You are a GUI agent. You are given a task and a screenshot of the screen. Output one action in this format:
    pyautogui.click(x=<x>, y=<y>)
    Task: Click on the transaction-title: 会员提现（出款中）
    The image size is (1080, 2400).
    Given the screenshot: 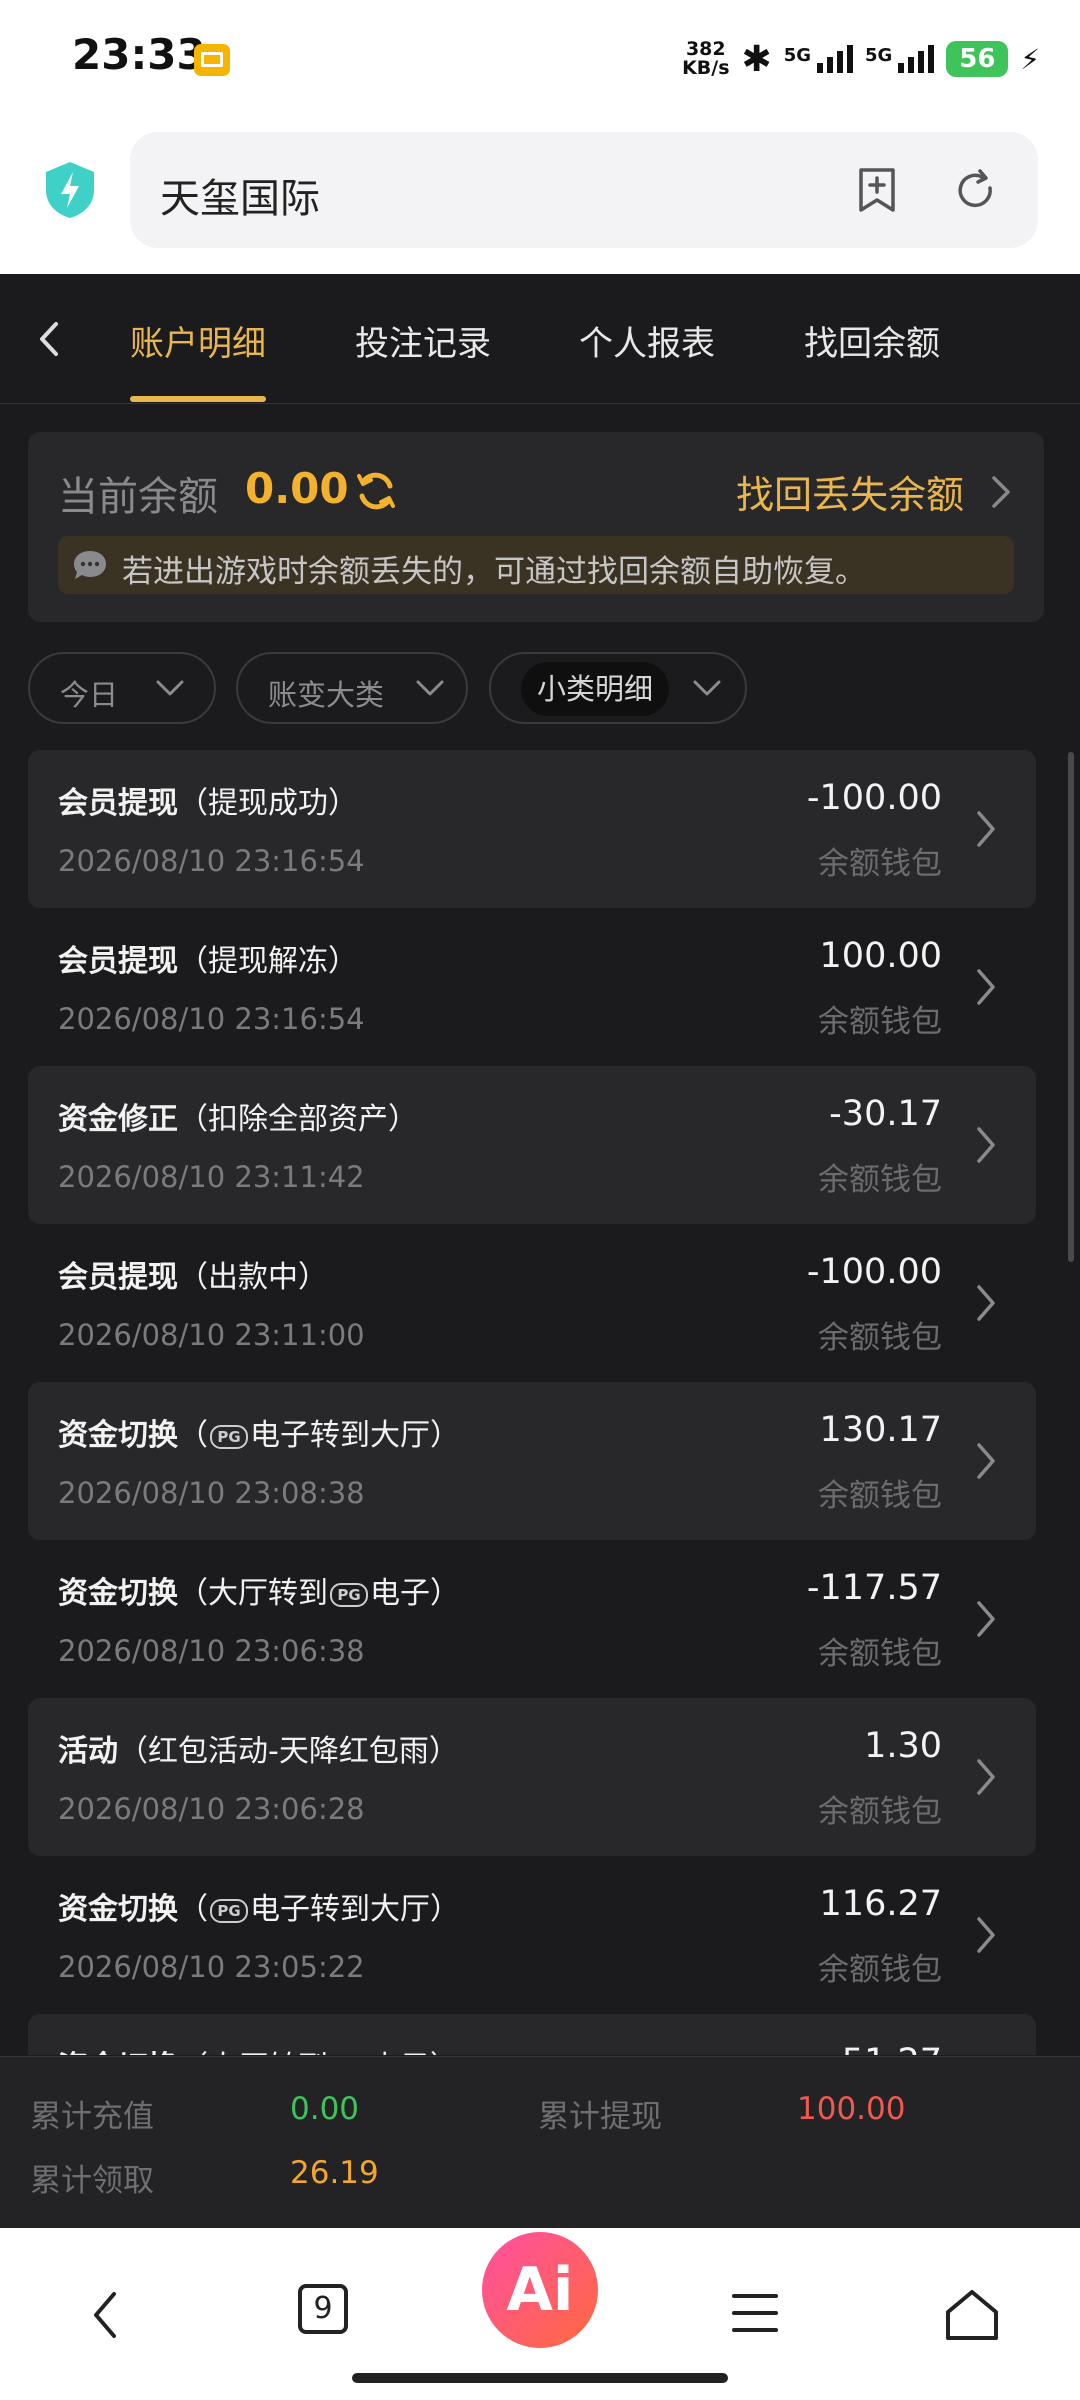 What is the action you would take?
    pyautogui.click(x=193, y=1277)
    